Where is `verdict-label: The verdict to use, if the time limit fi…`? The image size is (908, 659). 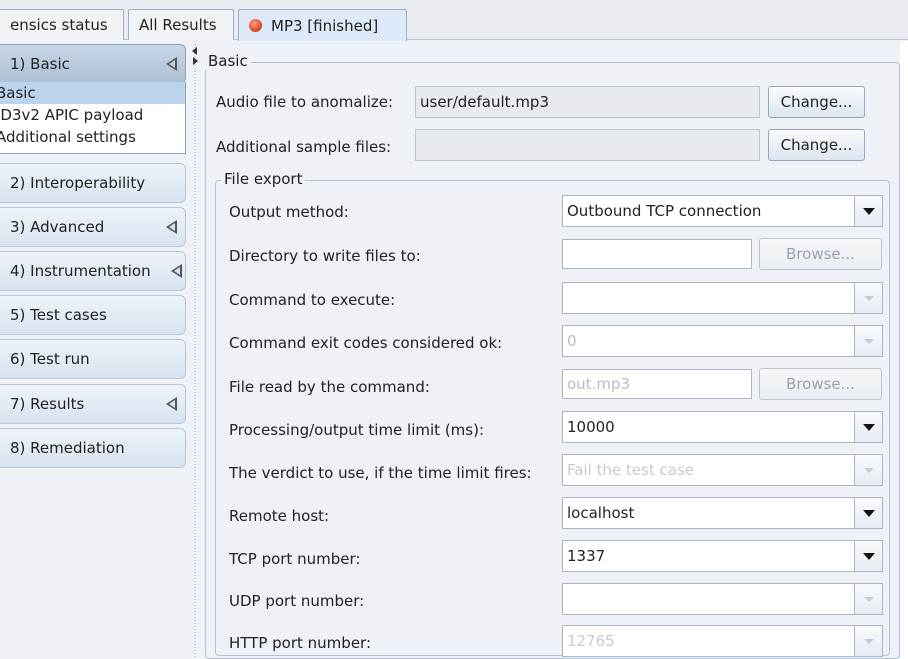 verdict-label: The verdict to use, if the time limit fi… is located at coordinates (380, 473).